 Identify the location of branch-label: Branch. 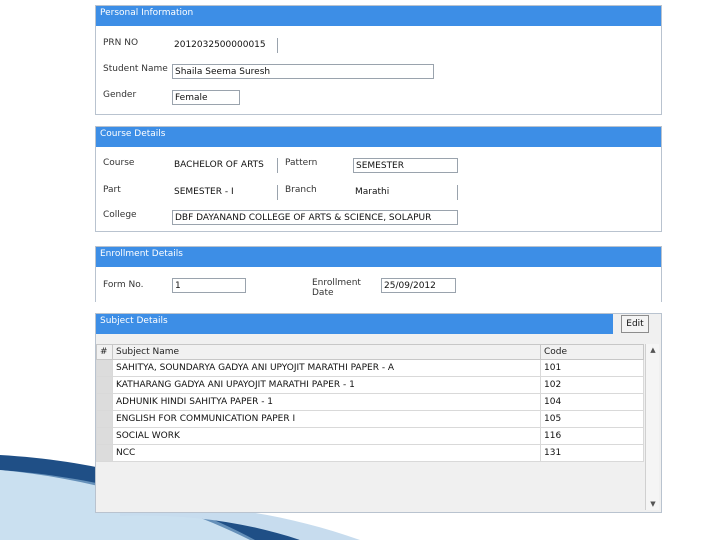
(301, 190).